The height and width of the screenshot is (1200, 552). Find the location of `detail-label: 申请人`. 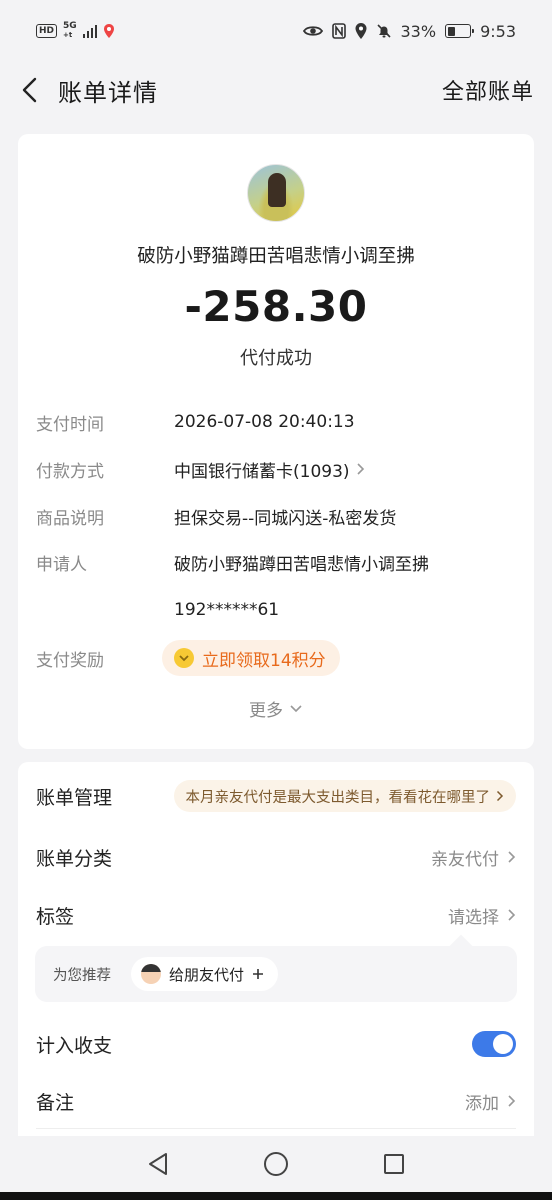

detail-label: 申请人 is located at coordinates (61, 564).